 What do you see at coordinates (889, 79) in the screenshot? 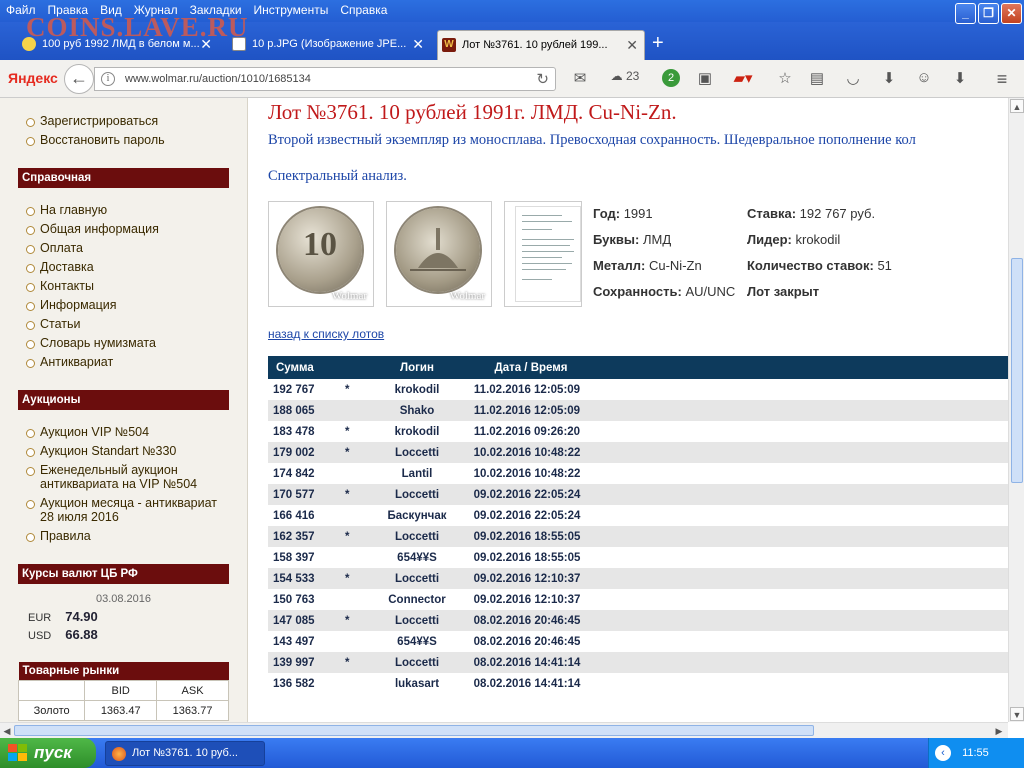
I see `download-icon: ⬇` at bounding box center [889, 79].